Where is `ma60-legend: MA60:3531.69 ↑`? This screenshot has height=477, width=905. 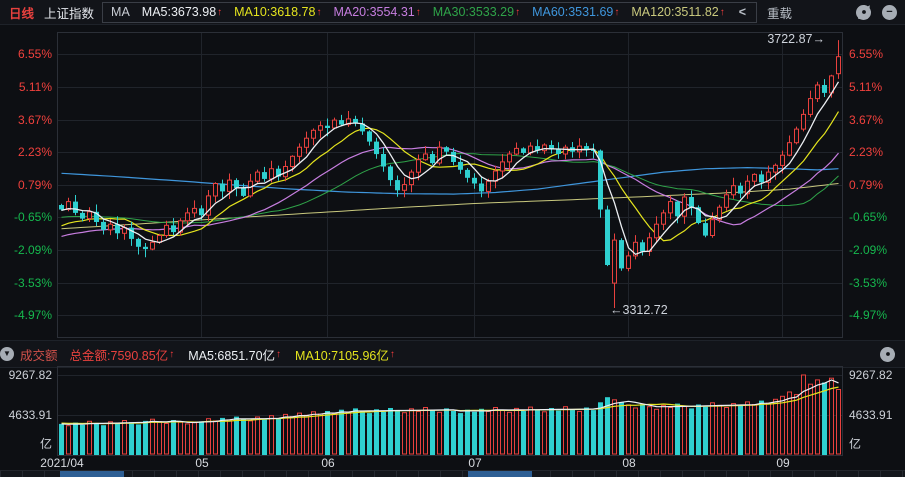 ma60-legend: MA60:3531.69 ↑ is located at coordinates (576, 12).